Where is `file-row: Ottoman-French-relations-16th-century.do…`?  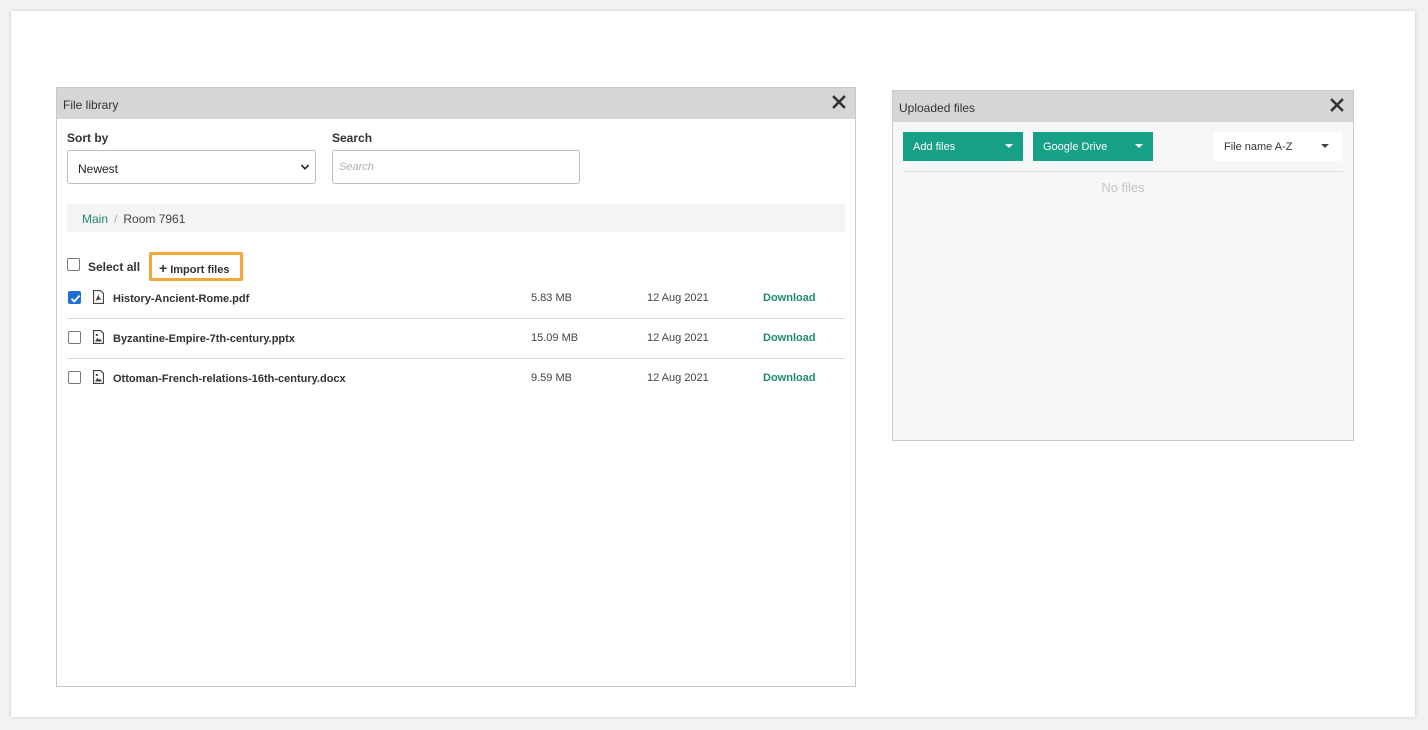 file-row: Ottoman-French-relations-16th-century.do… is located at coordinates (456, 379).